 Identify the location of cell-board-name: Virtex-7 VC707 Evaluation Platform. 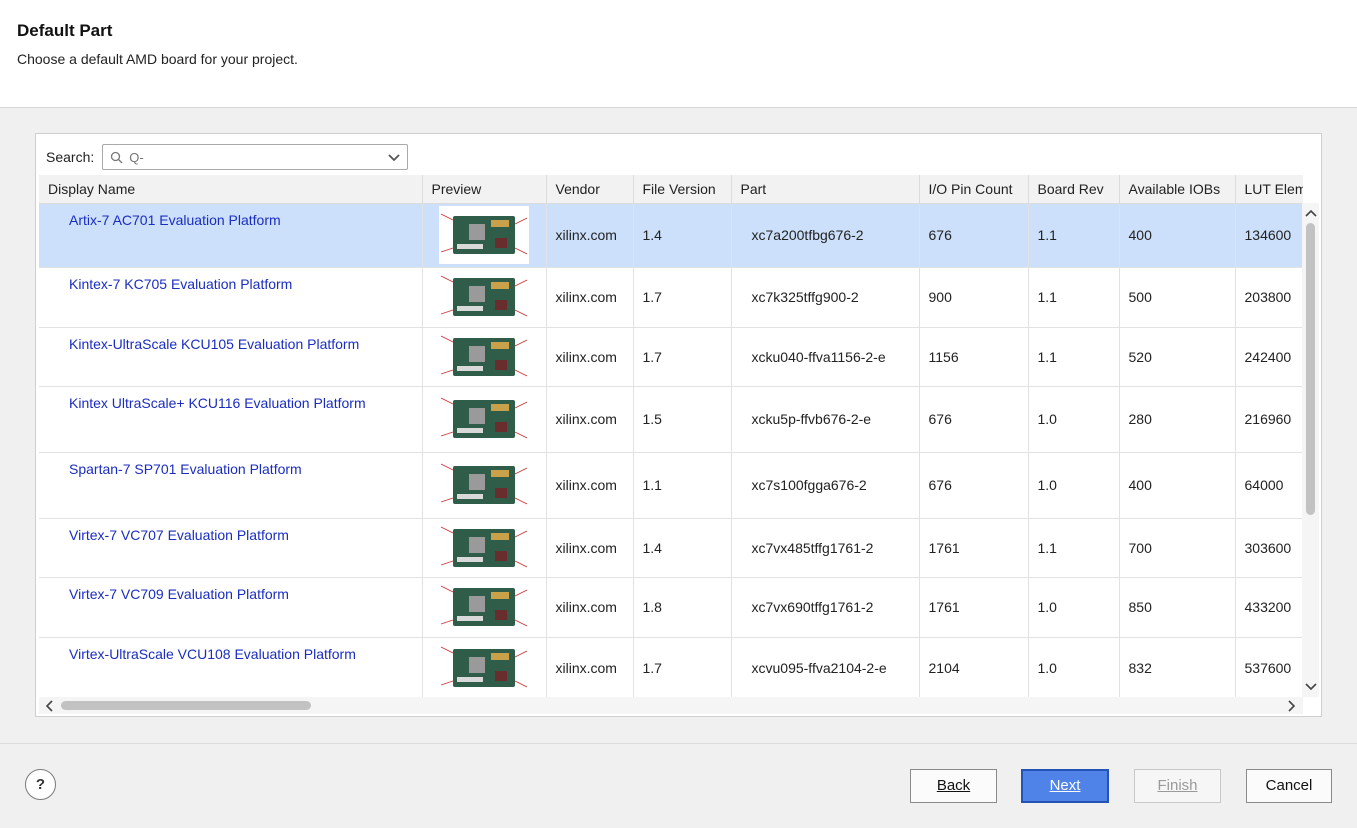
(231, 548).